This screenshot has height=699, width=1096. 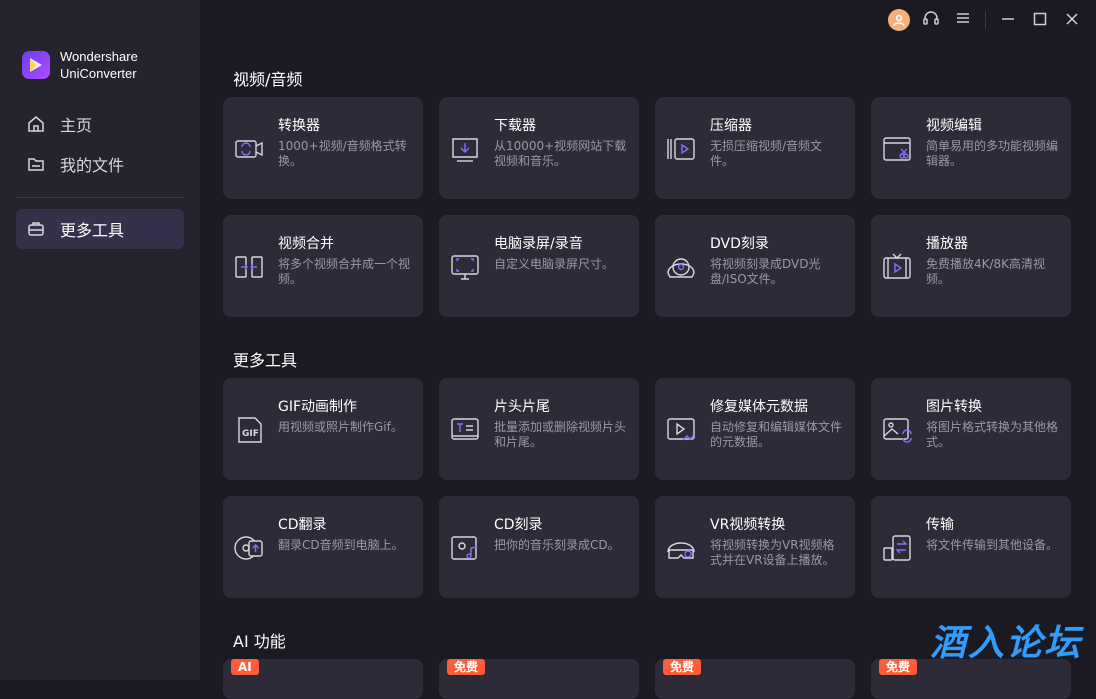 I want to click on menu-button, so click(x=963, y=20).